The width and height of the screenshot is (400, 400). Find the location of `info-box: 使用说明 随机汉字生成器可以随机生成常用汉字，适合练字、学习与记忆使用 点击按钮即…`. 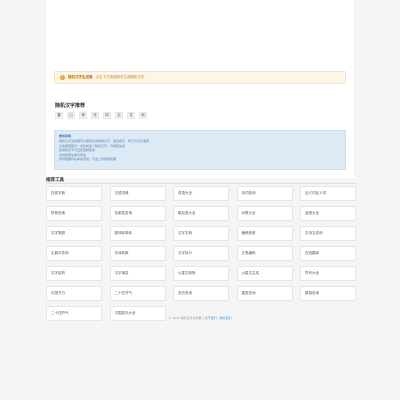

info-box: 使用说明 随机汉字生成器可以随机生成常用汉字，适合练字、学习与记忆使用 点击按钮即… is located at coordinates (200, 150).